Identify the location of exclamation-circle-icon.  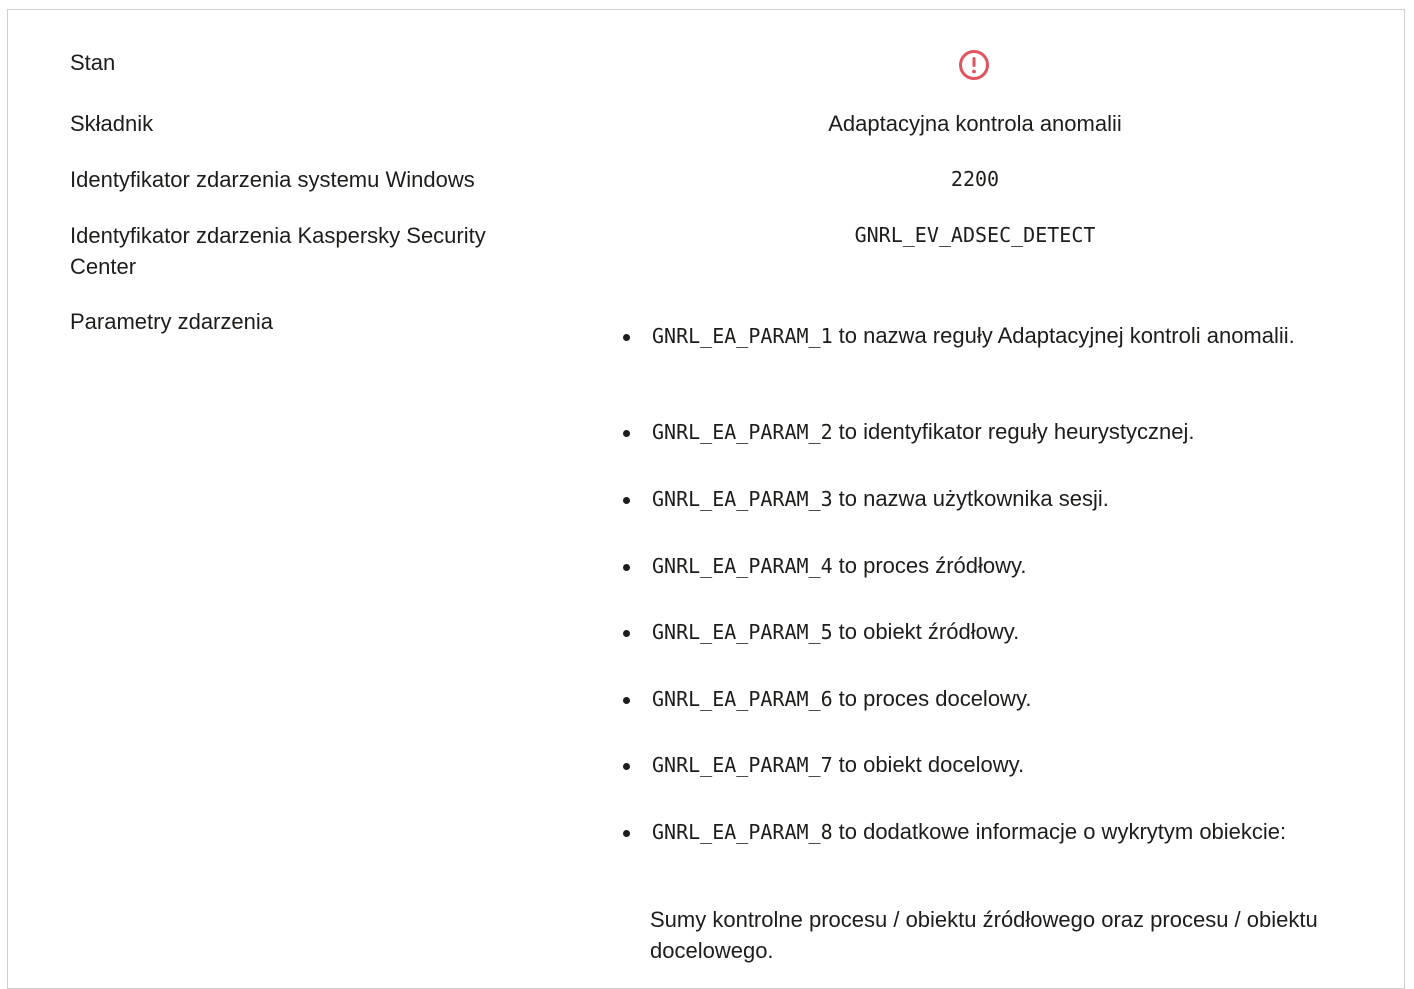
(974, 65).